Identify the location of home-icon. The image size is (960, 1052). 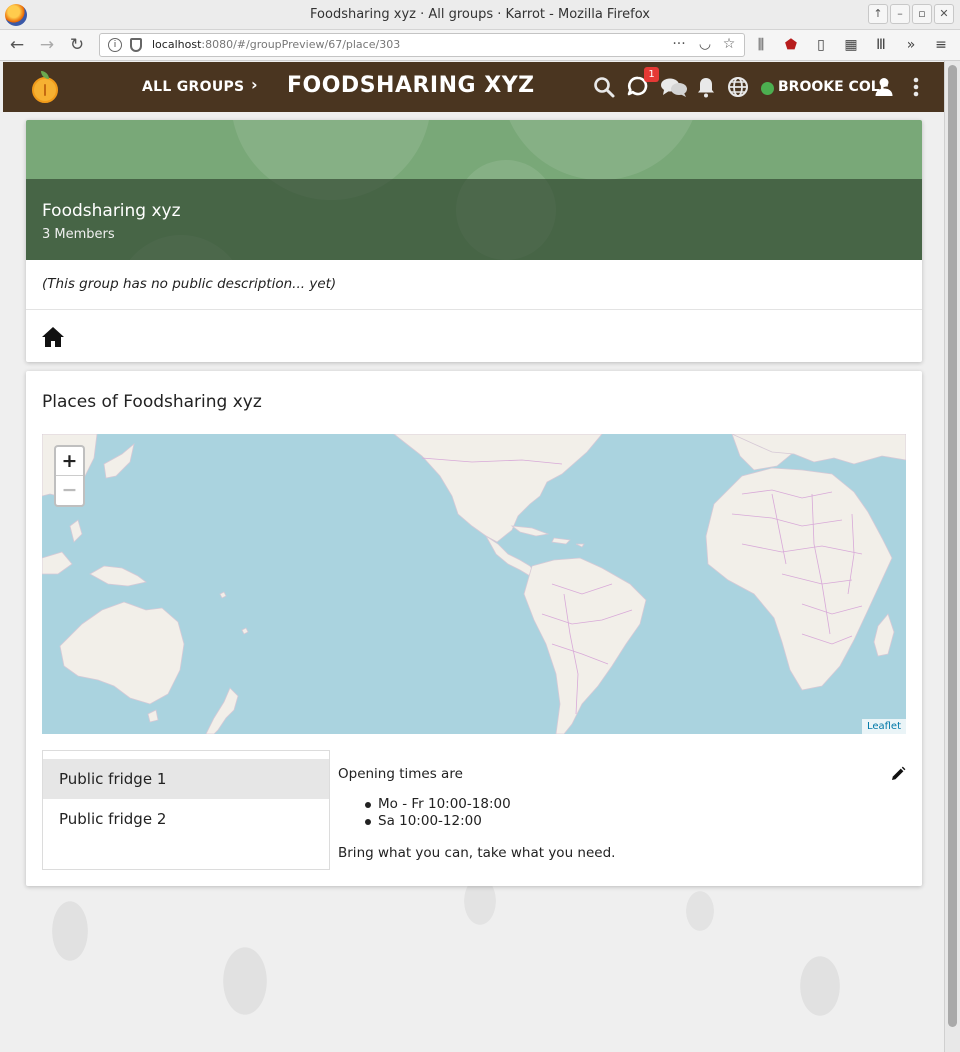
(53, 337).